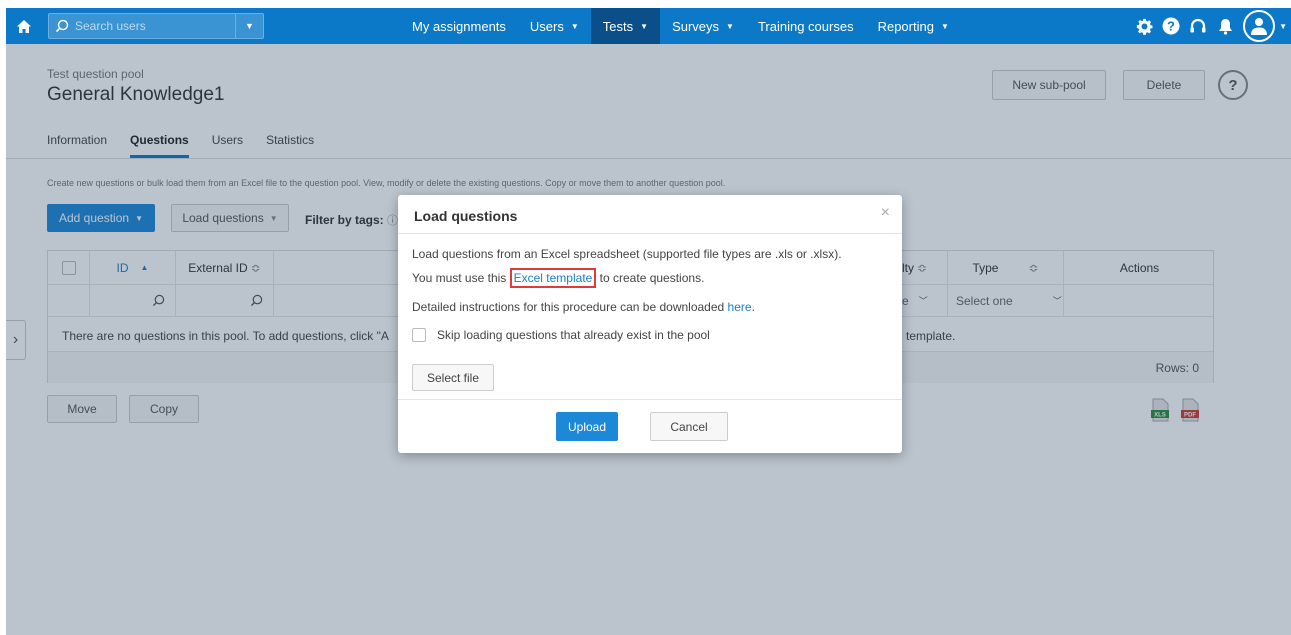  I want to click on menu-item-tests: Tests ▼, so click(625, 26).